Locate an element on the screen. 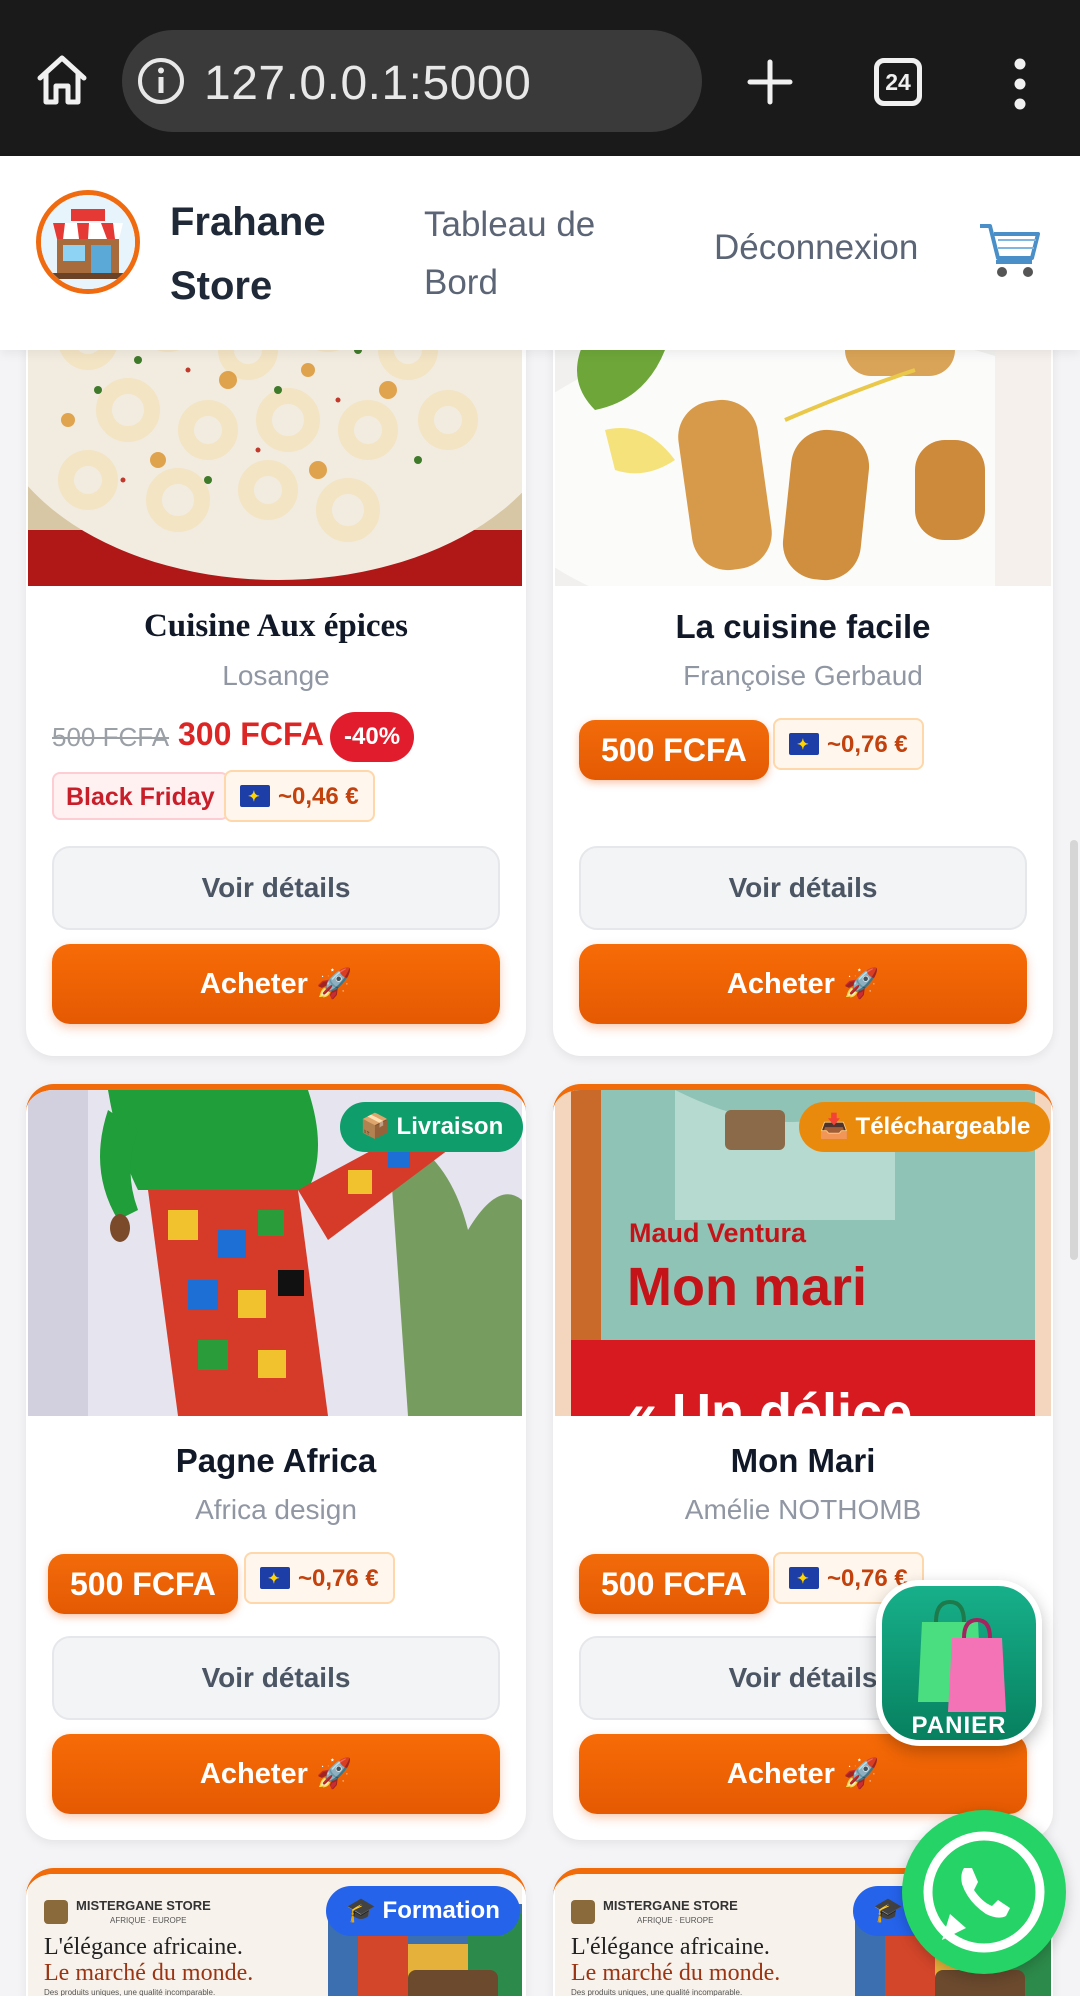  shopping-bags-icon is located at coordinates (962, 1655).